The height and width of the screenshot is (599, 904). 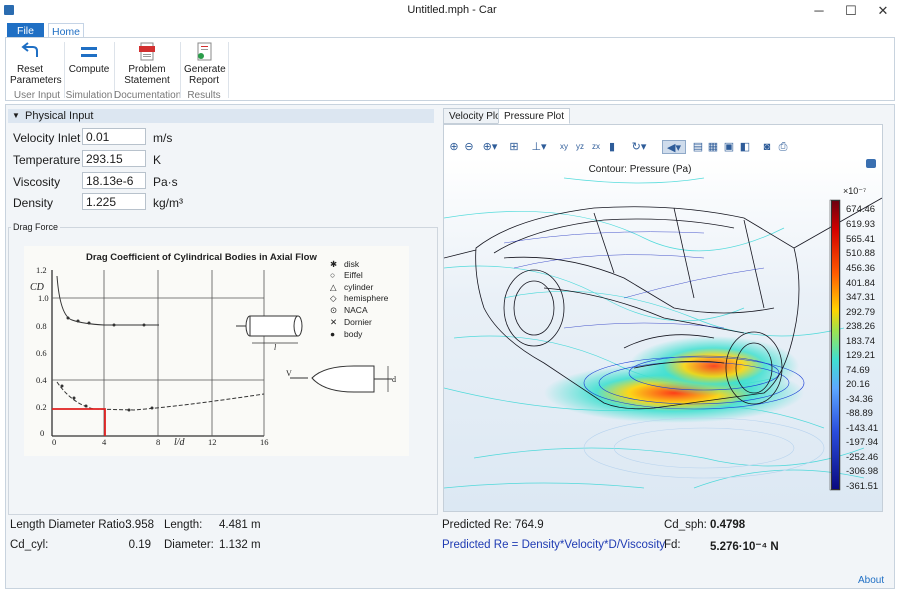 I want to click on reset-arrow-icon, so click(x=29, y=49).